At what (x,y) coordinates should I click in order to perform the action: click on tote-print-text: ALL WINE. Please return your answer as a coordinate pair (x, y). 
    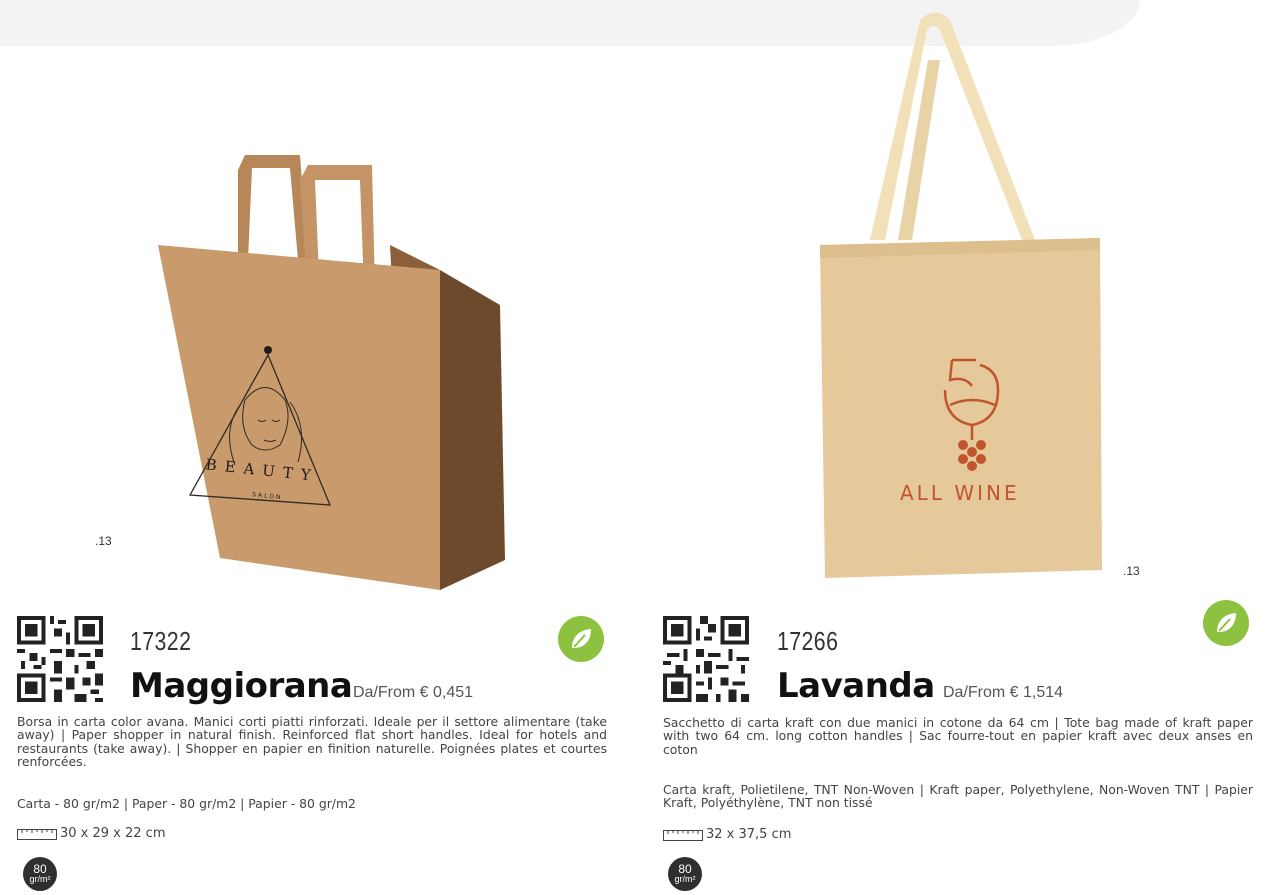
    Looking at the image, I should click on (960, 493).